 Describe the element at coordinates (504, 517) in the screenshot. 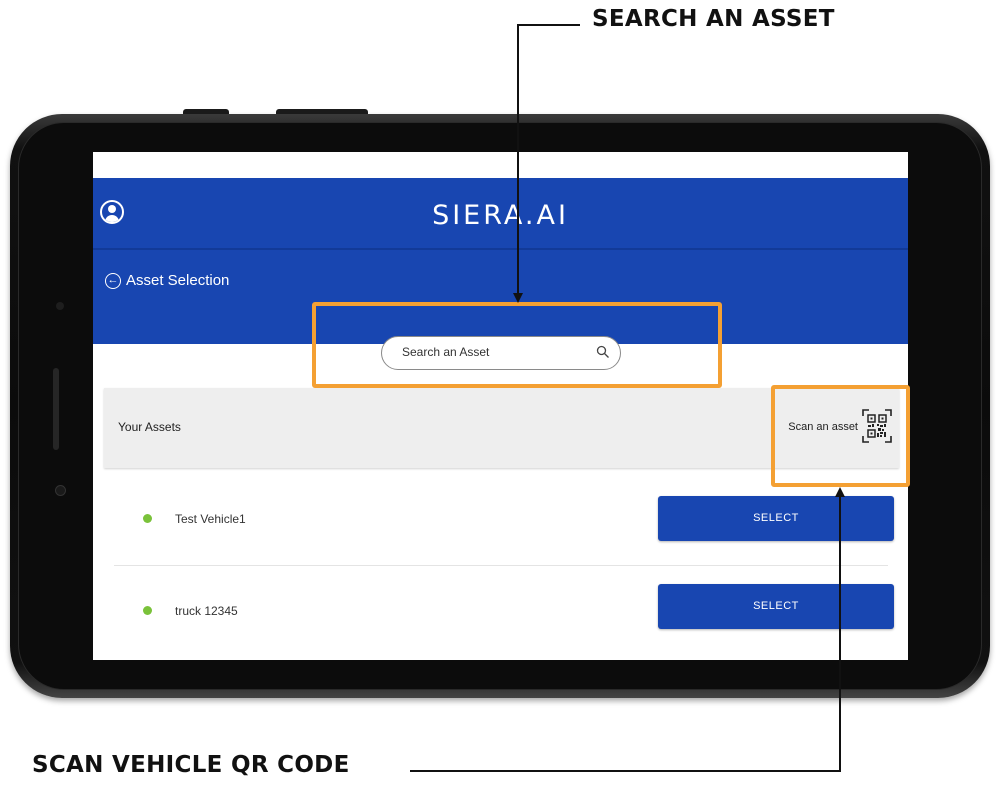

I see `asset-row: Test Vehicle1 SELECT` at that location.